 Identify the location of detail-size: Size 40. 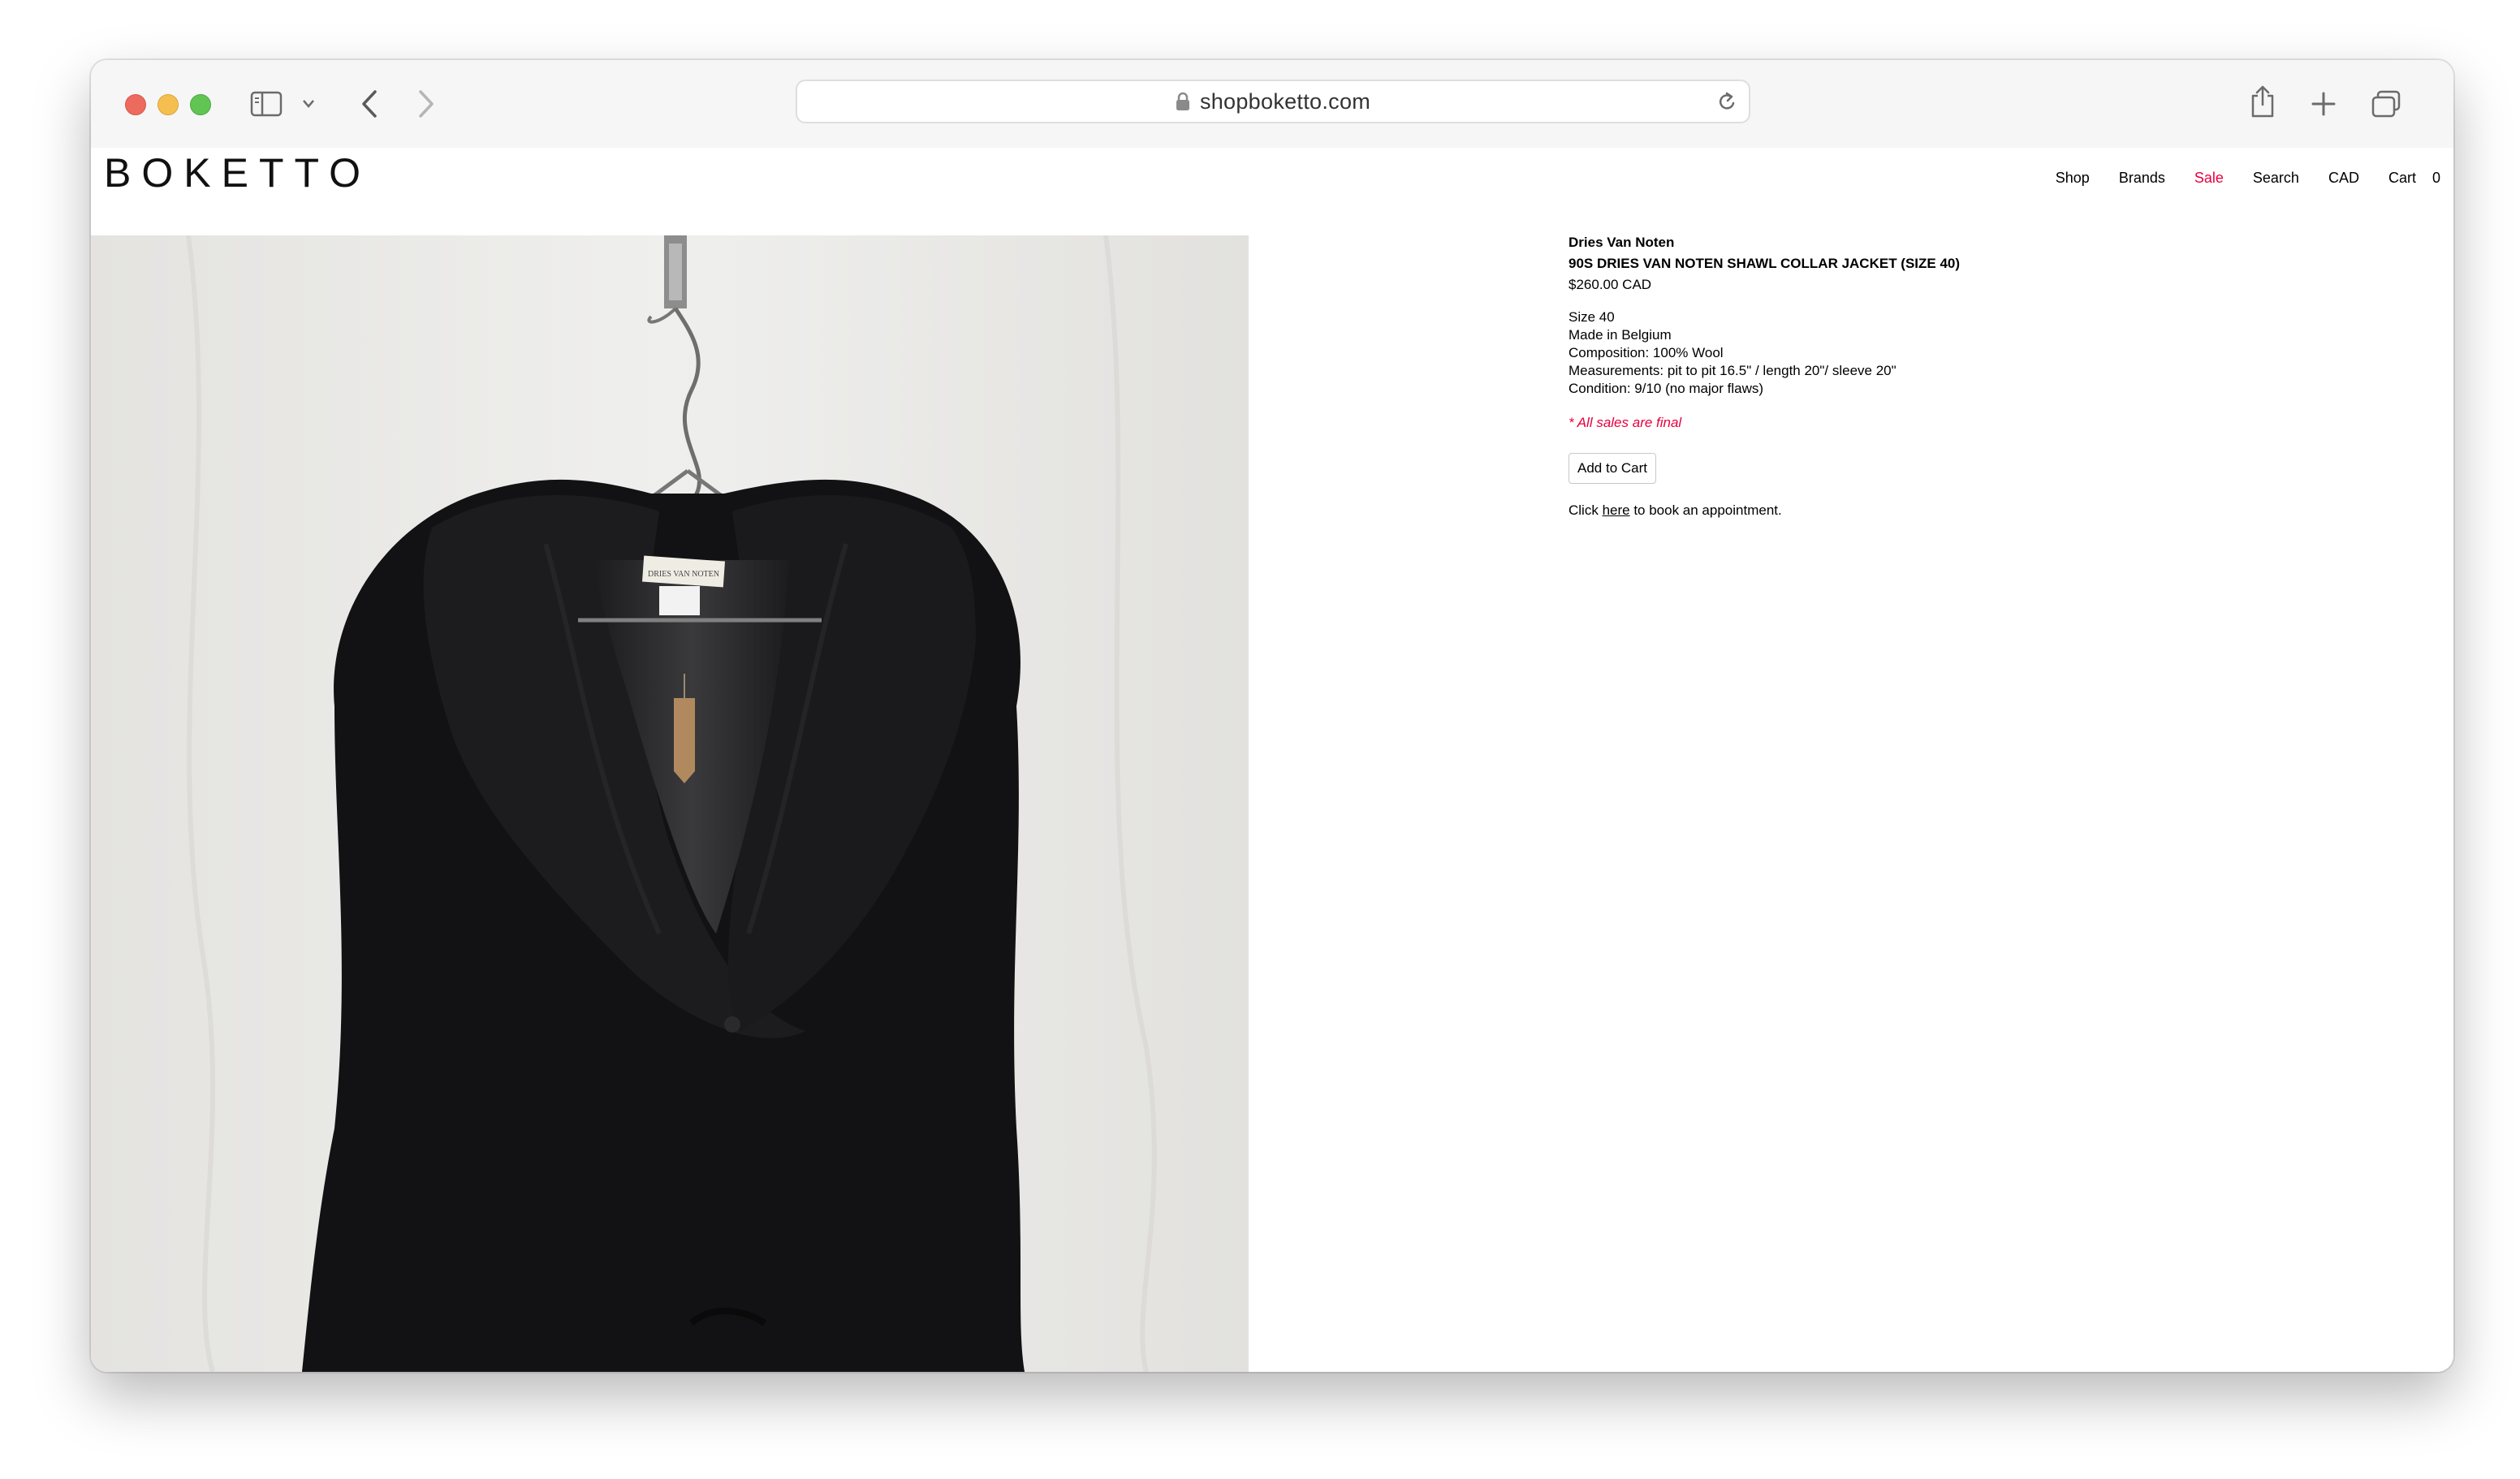
(1592, 317).